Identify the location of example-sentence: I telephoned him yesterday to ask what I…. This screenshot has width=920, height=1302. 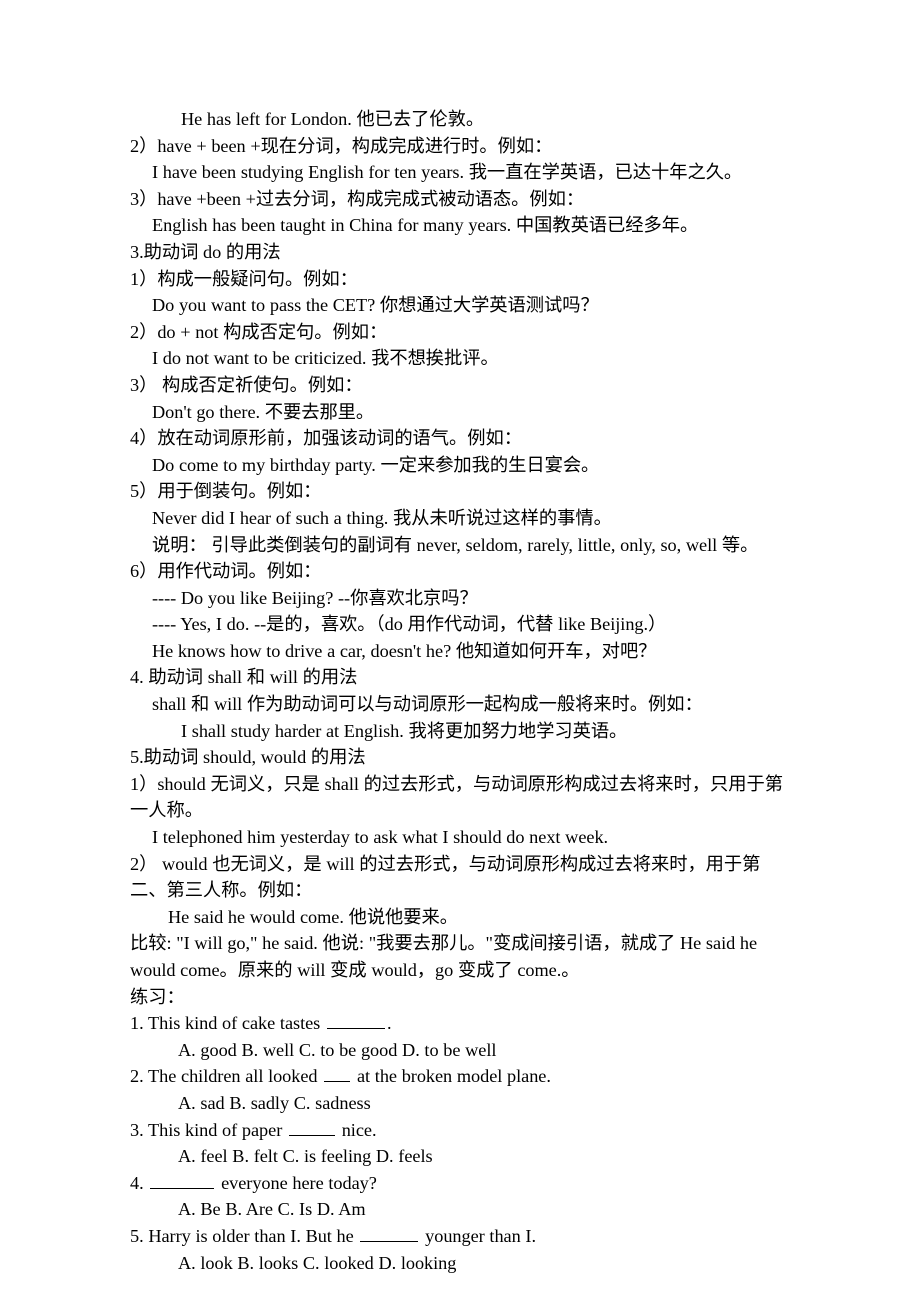
(380, 837).